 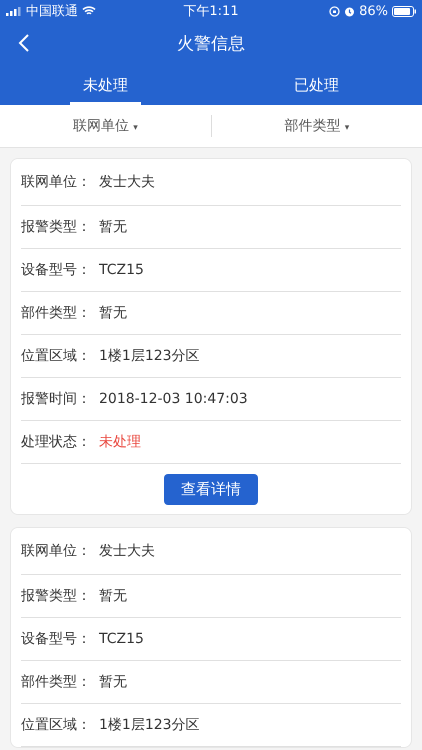 What do you see at coordinates (120, 442) in the screenshot?
I see `field-value: 未处理` at bounding box center [120, 442].